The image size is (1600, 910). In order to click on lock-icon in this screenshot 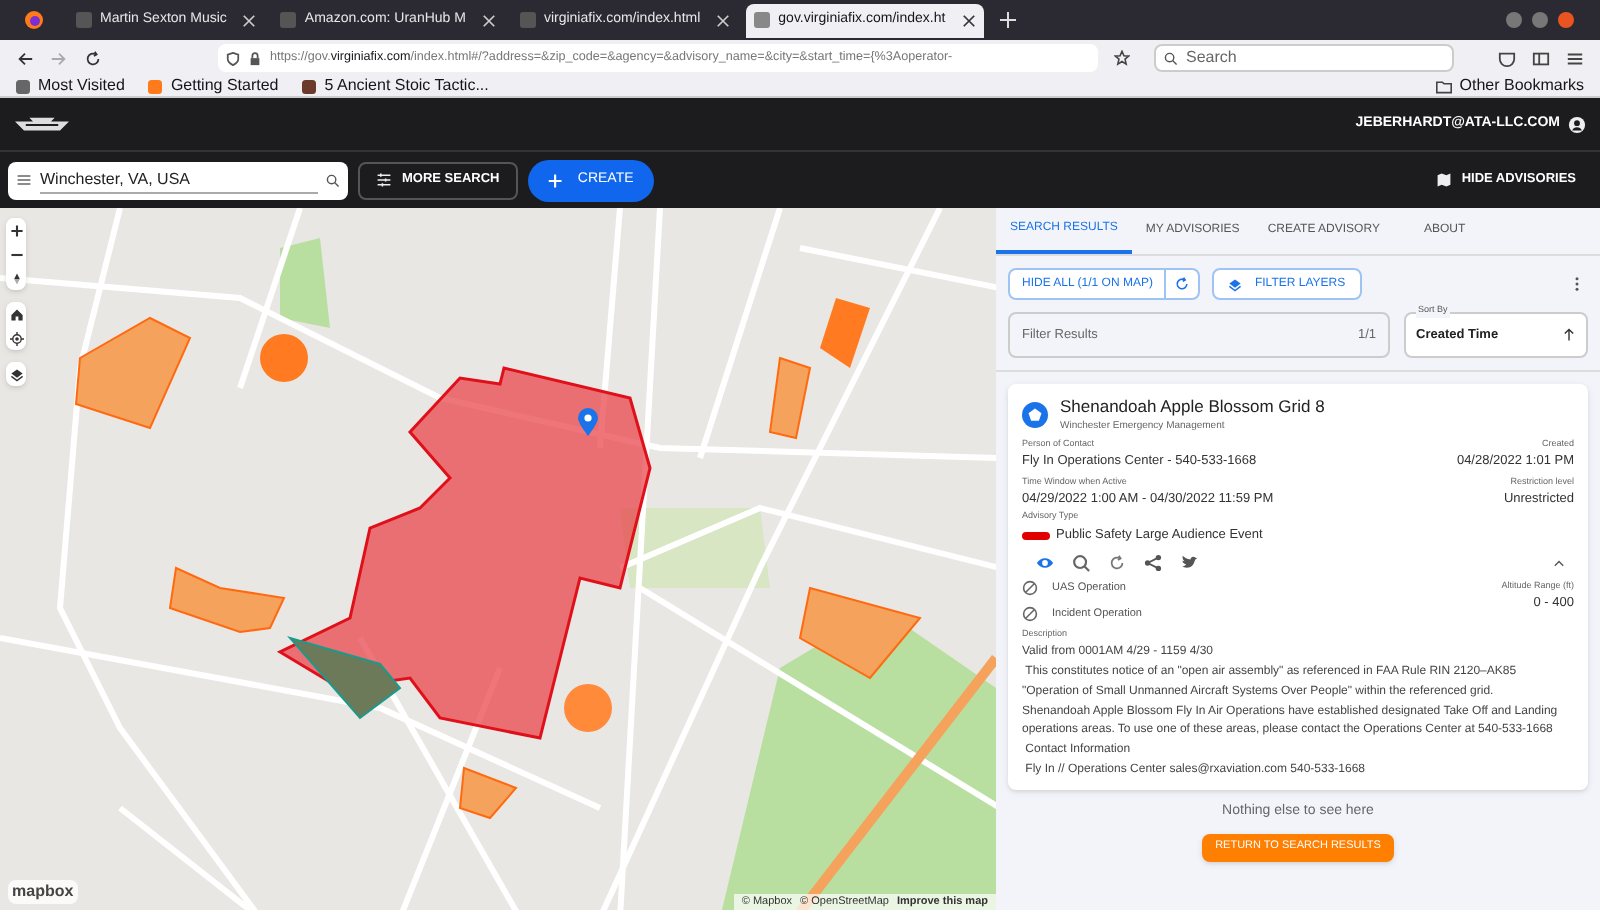, I will do `click(255, 58)`.